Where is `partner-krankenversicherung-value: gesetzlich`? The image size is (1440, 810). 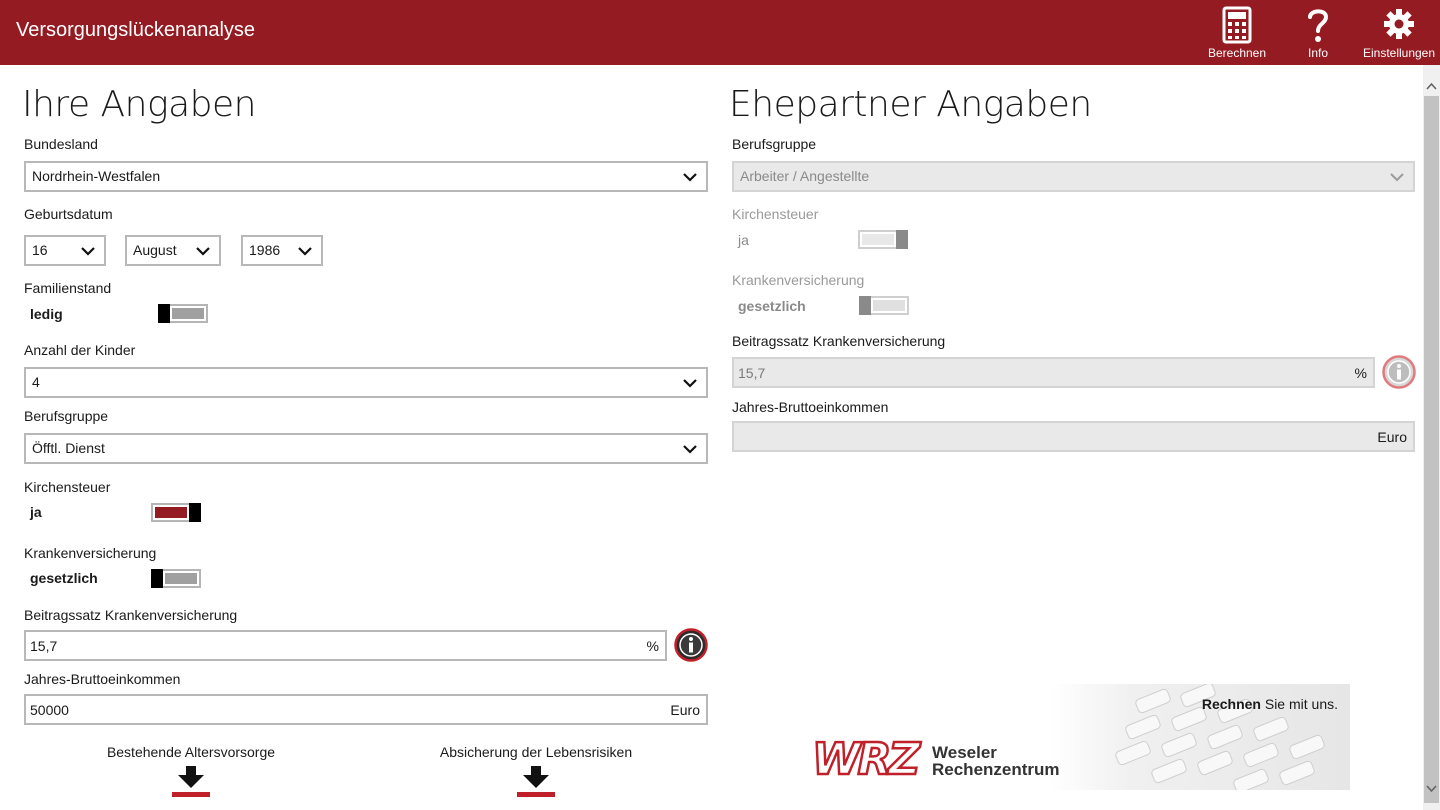
partner-krankenversicherung-value: gesetzlich is located at coordinates (772, 306).